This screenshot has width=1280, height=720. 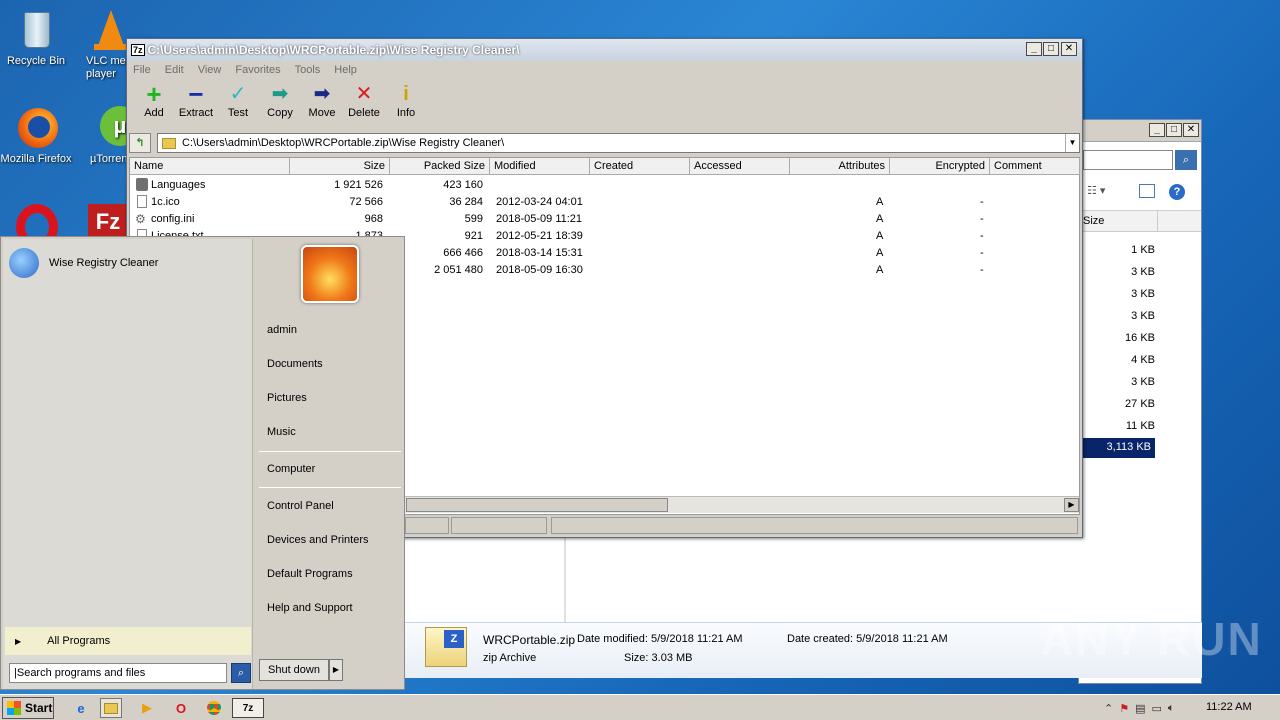 I want to click on menu-edit: Edit, so click(x=174, y=70).